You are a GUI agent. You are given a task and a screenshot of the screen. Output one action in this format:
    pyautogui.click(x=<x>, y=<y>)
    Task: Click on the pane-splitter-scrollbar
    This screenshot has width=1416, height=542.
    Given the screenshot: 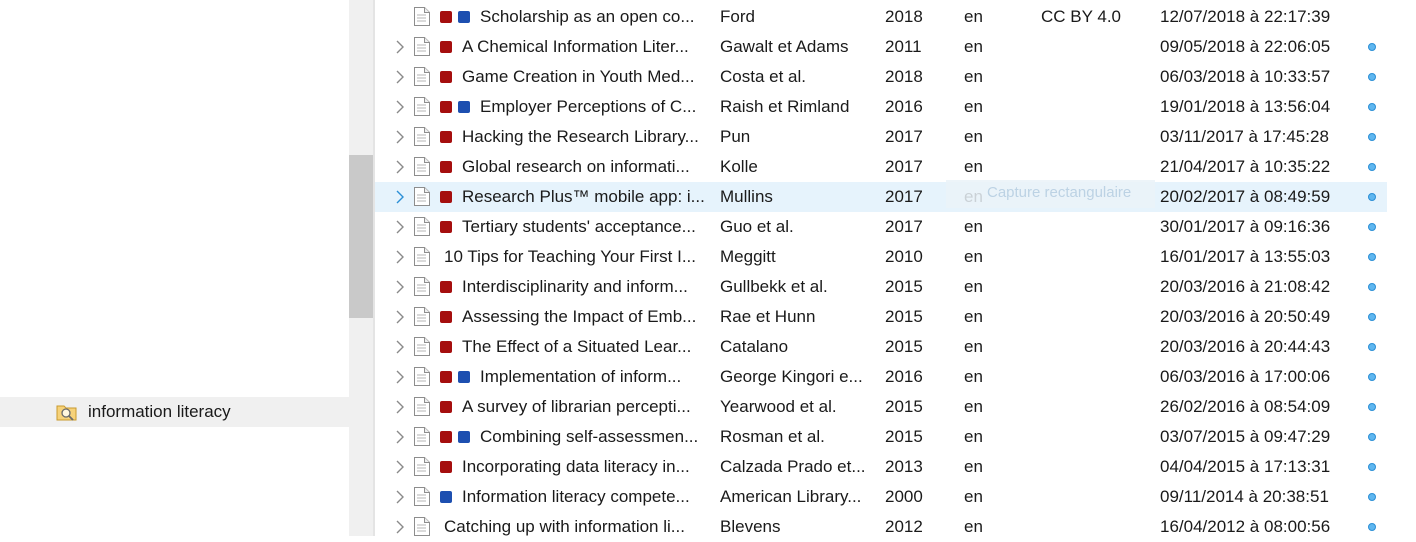 What is the action you would take?
    pyautogui.click(x=362, y=268)
    